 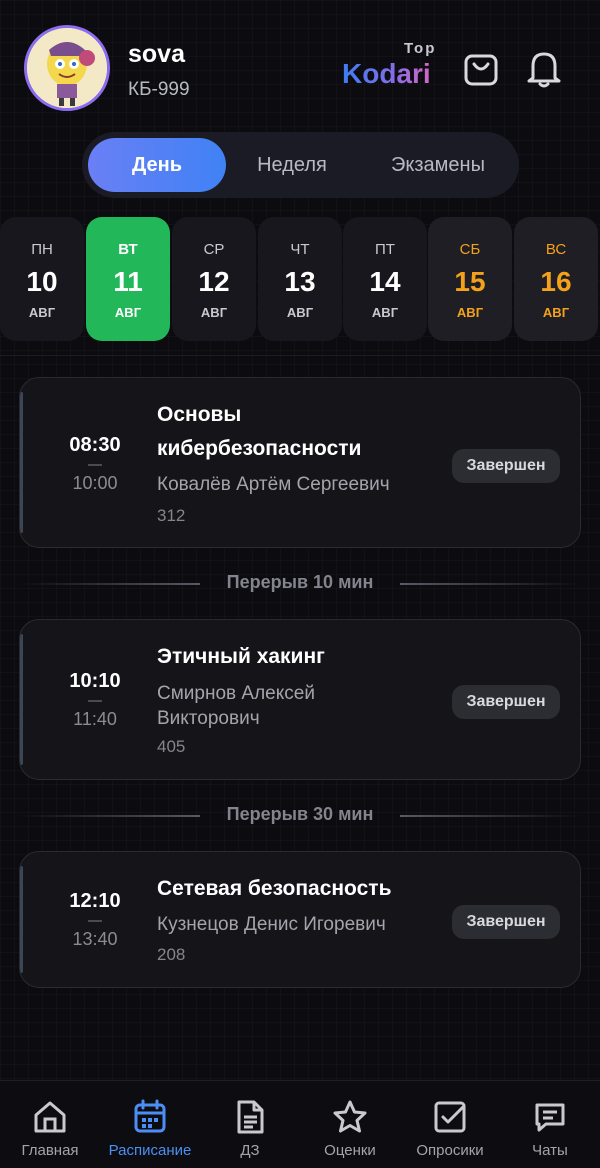 I want to click on nav-polls: Опросики, so click(x=450, y=1124).